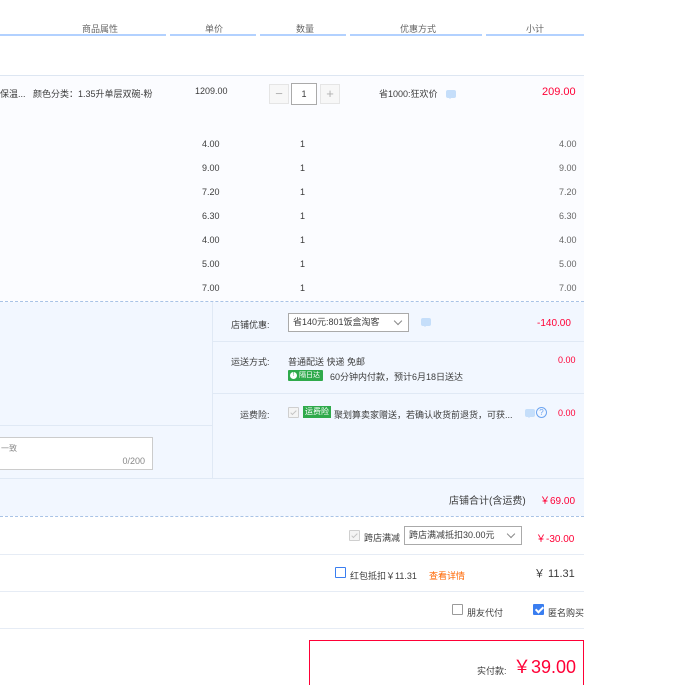  I want to click on discount-info-icon, so click(451, 94).